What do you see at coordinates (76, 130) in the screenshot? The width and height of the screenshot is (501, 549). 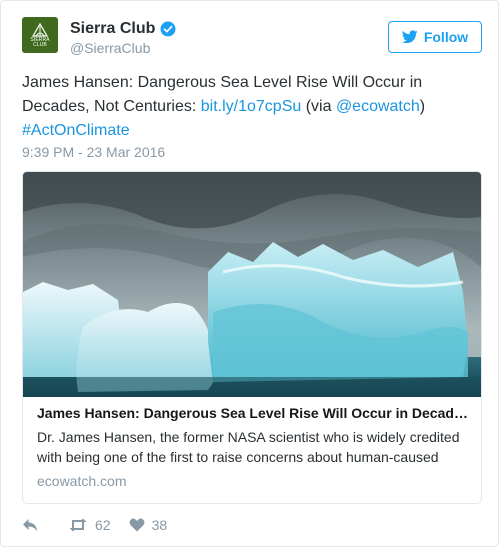 I see `hashtag-link: #ActOnClimate` at bounding box center [76, 130].